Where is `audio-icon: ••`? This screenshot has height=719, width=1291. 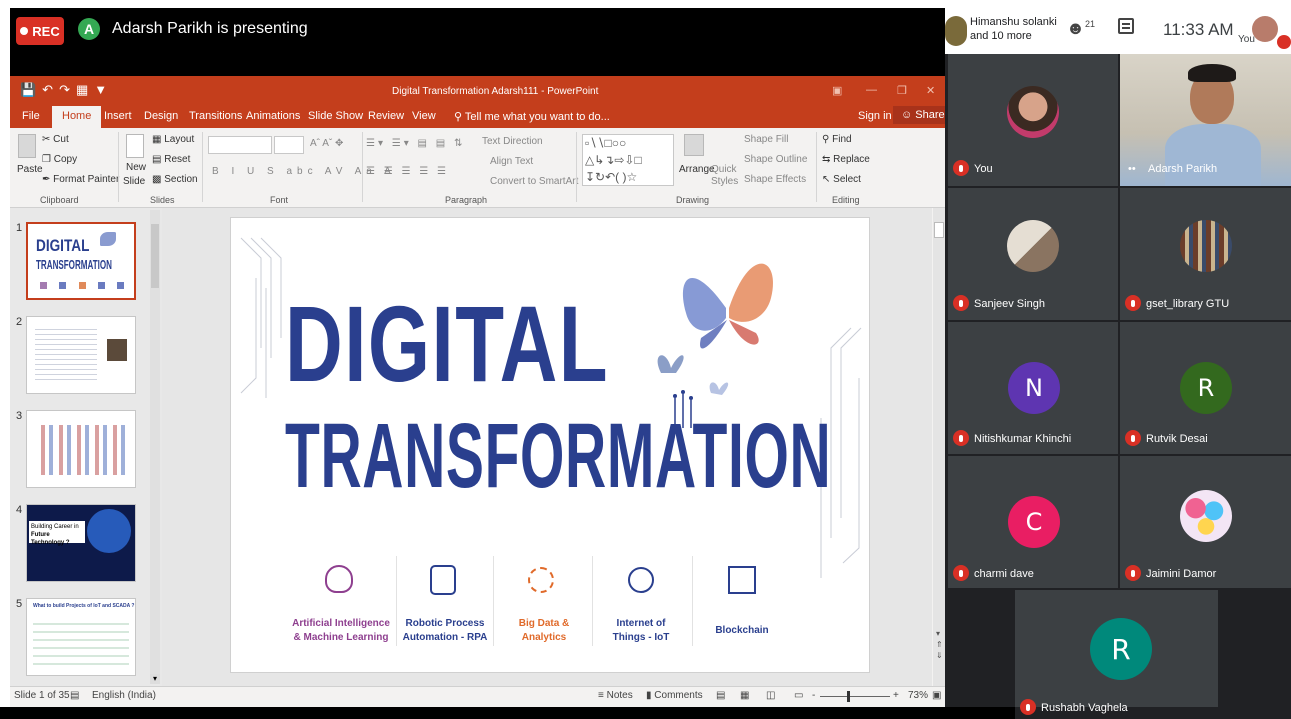 audio-icon: •• is located at coordinates (1132, 169).